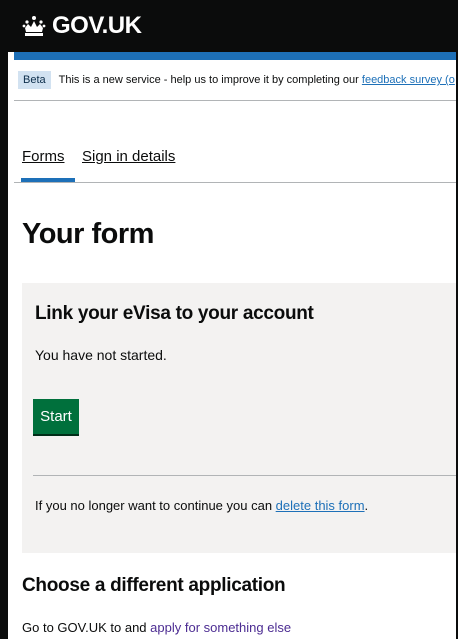  I want to click on govuk-logo-link: GOV.UK, so click(82, 26).